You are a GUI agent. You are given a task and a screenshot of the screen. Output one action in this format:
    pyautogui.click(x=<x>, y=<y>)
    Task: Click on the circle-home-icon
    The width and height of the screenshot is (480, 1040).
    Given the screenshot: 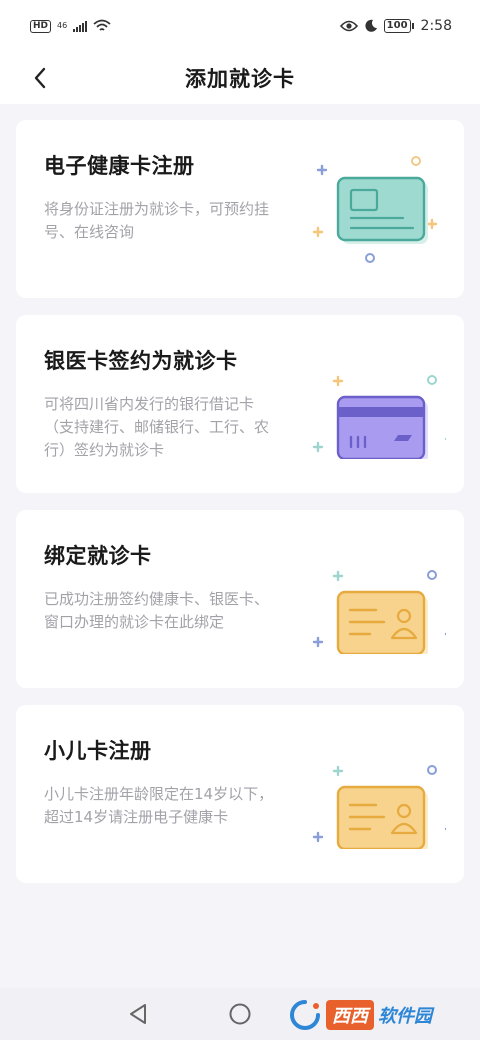 What is the action you would take?
    pyautogui.click(x=240, y=1014)
    